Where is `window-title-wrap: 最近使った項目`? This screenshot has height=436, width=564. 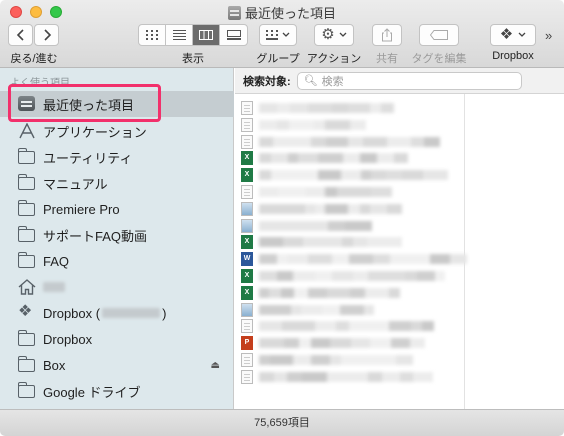
window-title-wrap: 最近使った項目 is located at coordinates (282, 12).